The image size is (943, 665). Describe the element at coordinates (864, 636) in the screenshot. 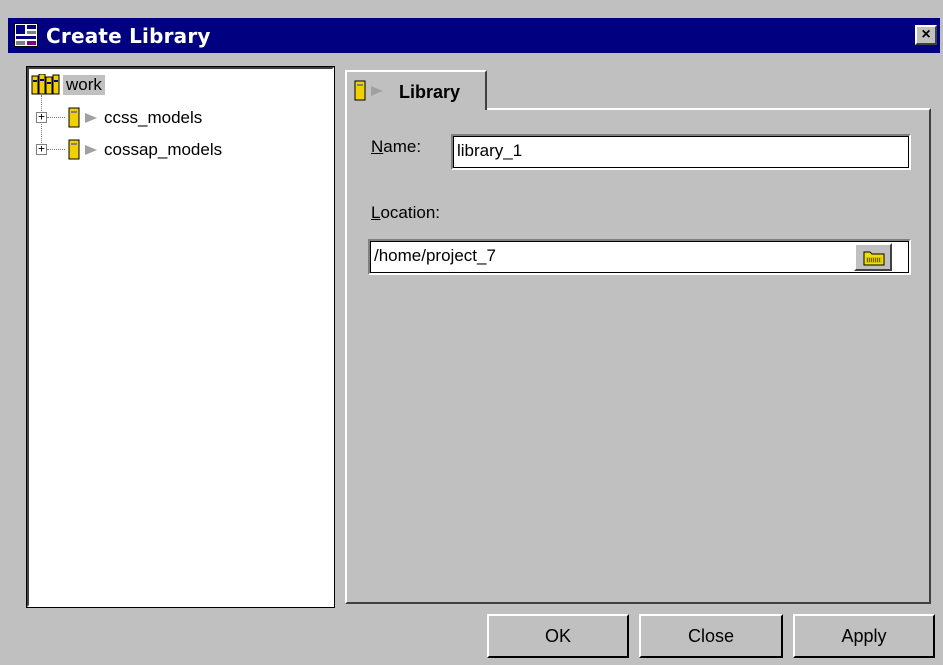

I see `apply-button: Apply` at that location.